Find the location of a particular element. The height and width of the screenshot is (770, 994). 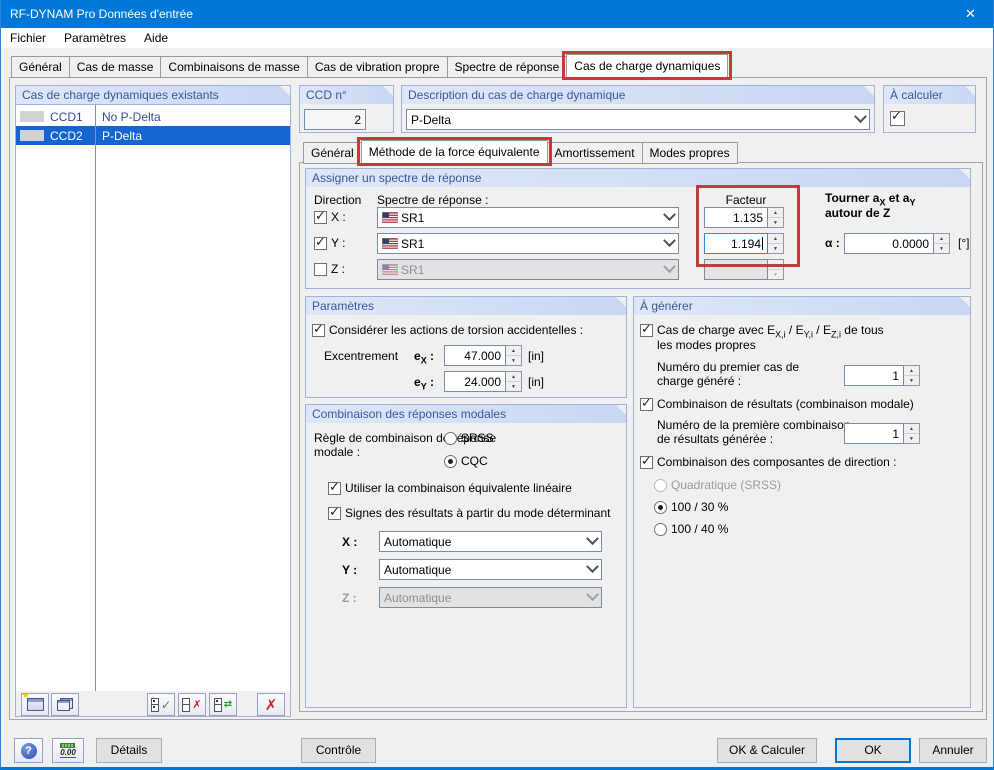

close-icon: ✕ is located at coordinates (970, 14).